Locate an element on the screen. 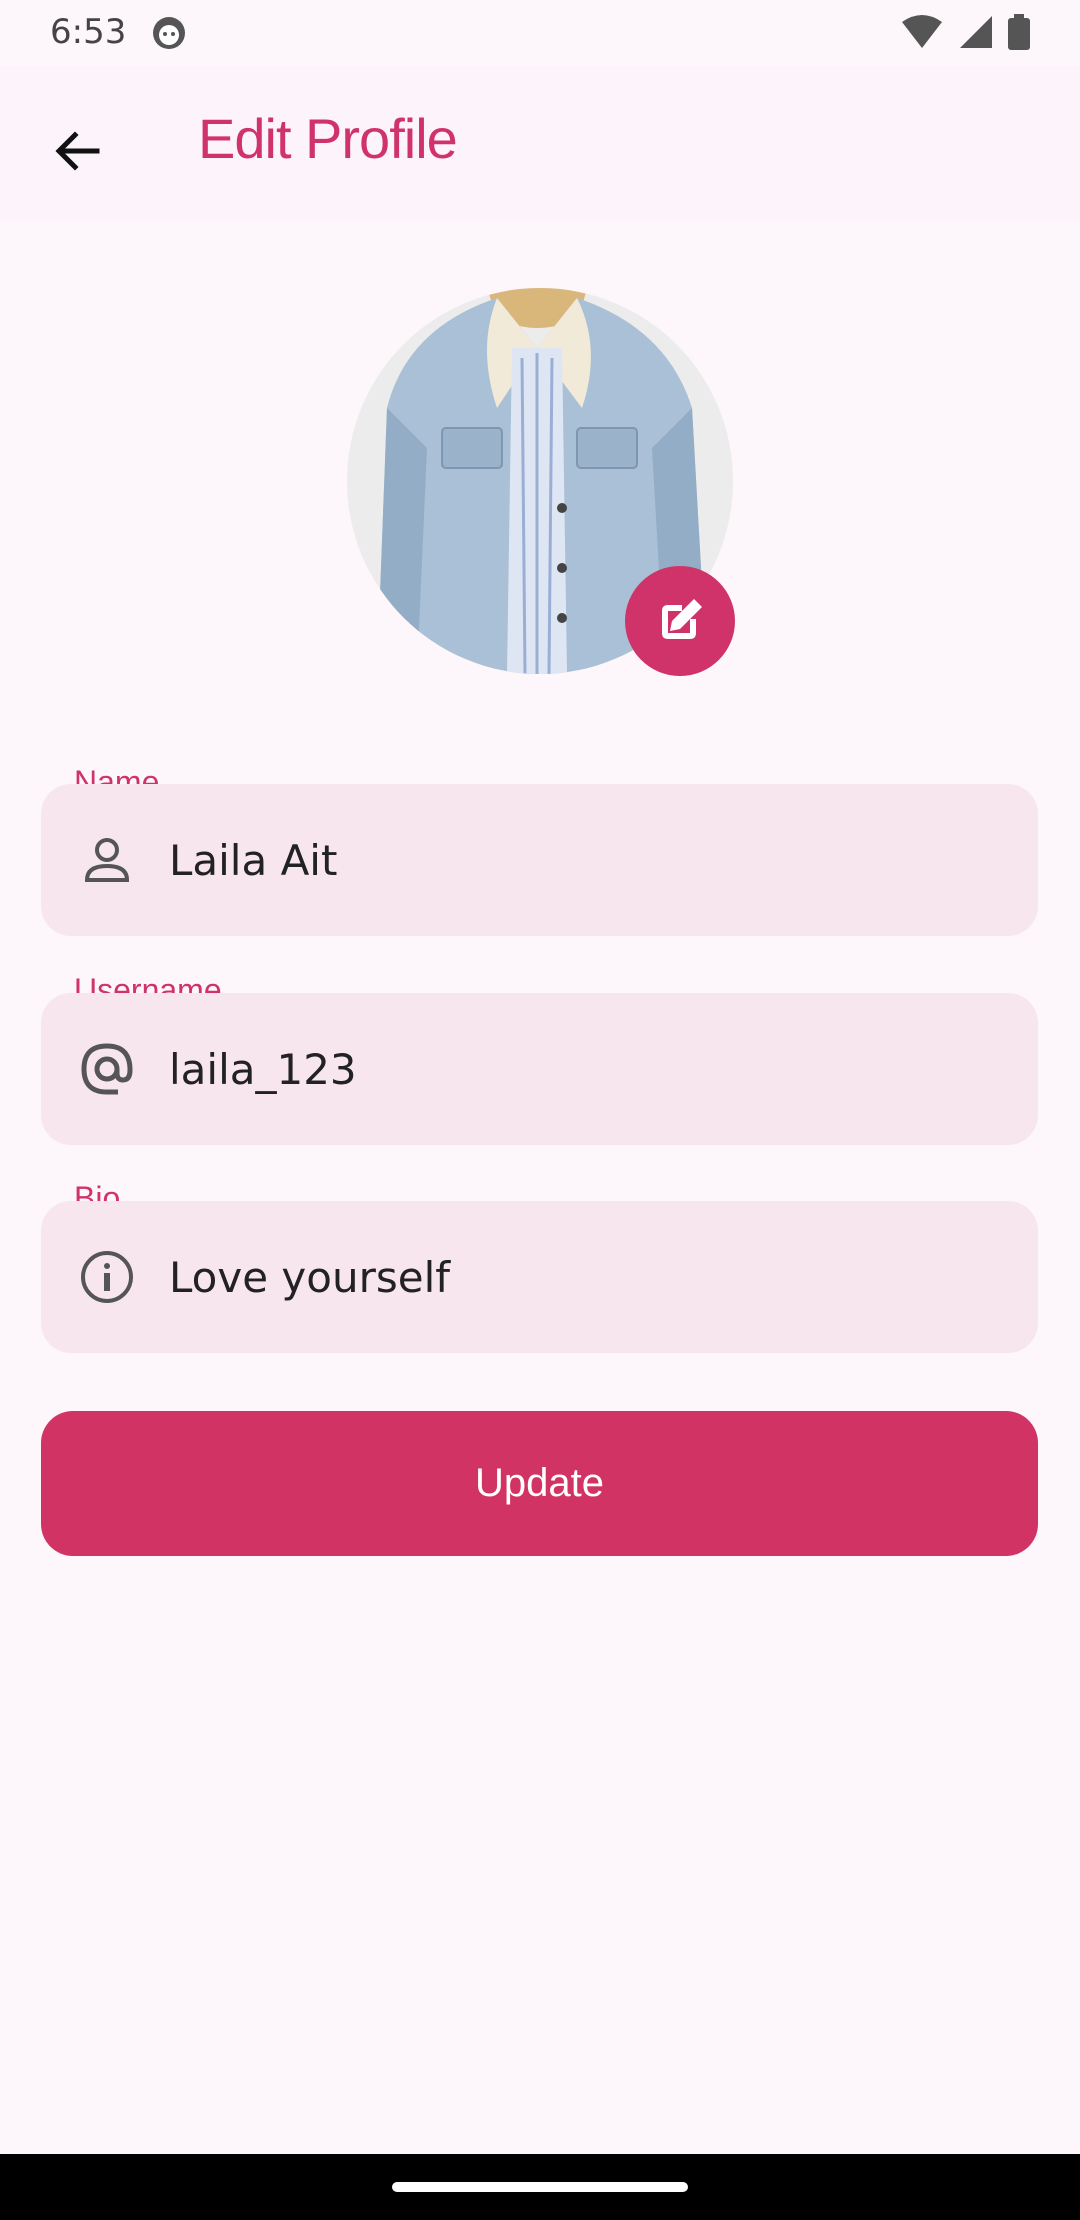 Image resolution: width=1080 pixels, height=2220 pixels. person-icon is located at coordinates (107, 860).